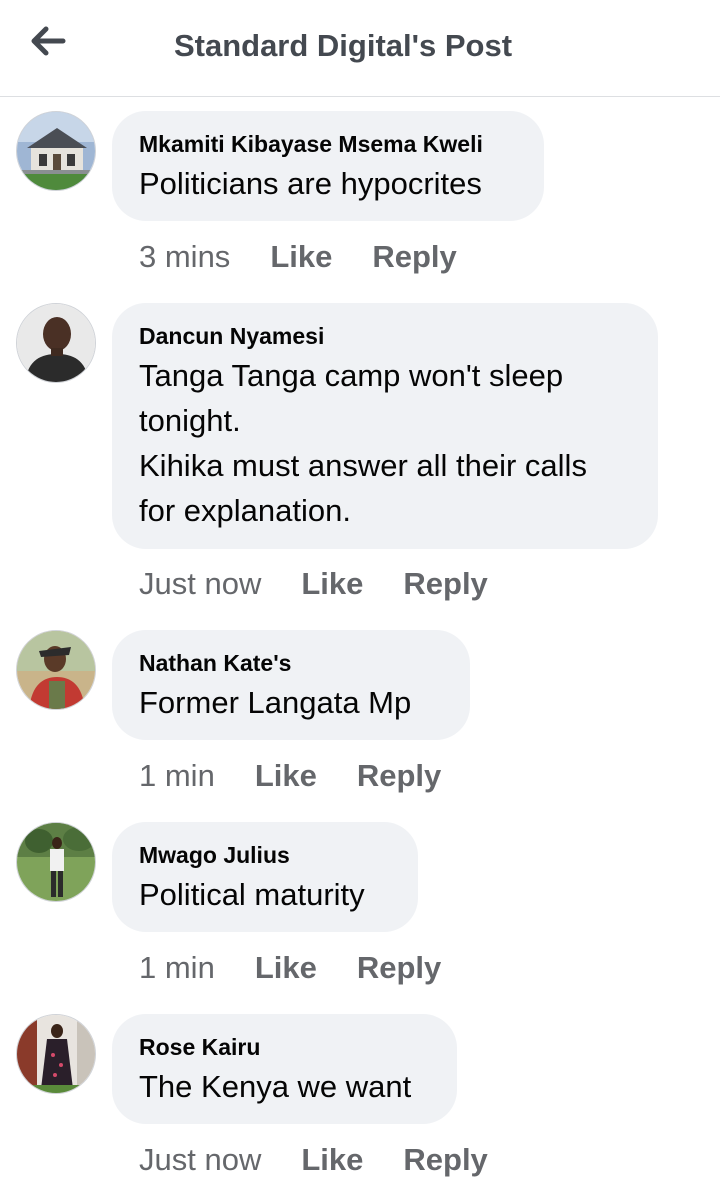  Describe the element at coordinates (284, 1047) in the screenshot. I see `comment-author: Rose Kairu` at that location.